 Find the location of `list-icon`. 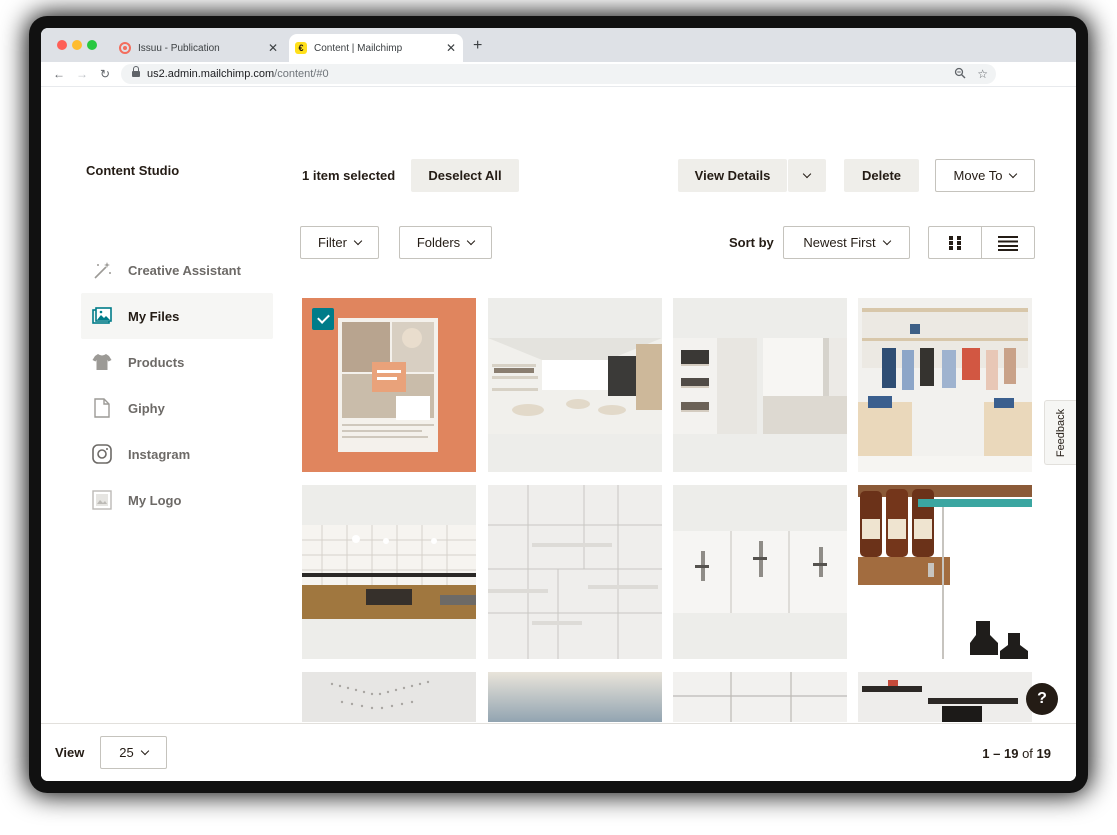

list-icon is located at coordinates (1008, 243).